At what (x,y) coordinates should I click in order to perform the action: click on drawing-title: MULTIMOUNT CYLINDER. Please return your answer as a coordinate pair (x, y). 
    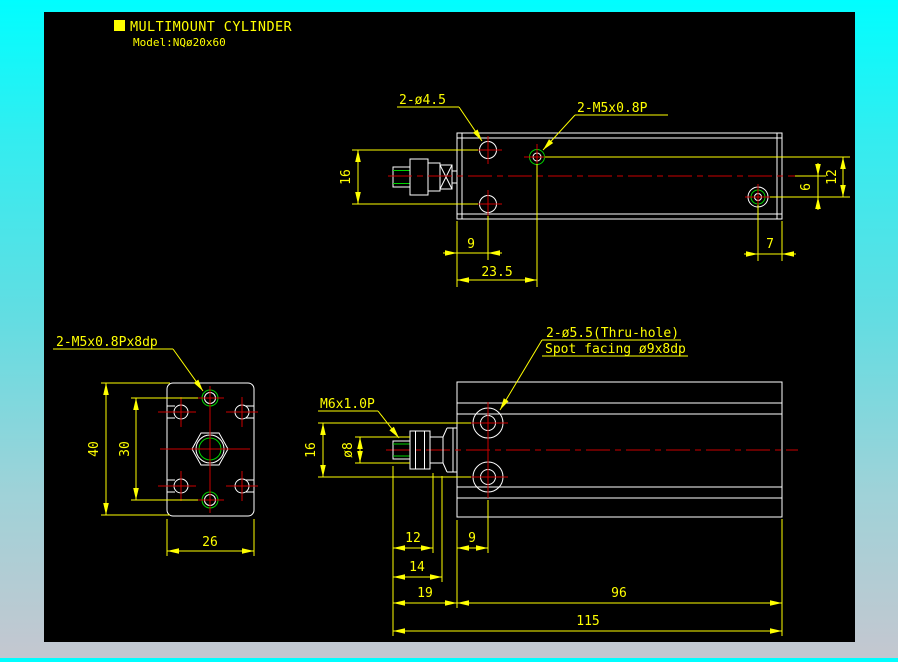
    Looking at the image, I should click on (211, 27).